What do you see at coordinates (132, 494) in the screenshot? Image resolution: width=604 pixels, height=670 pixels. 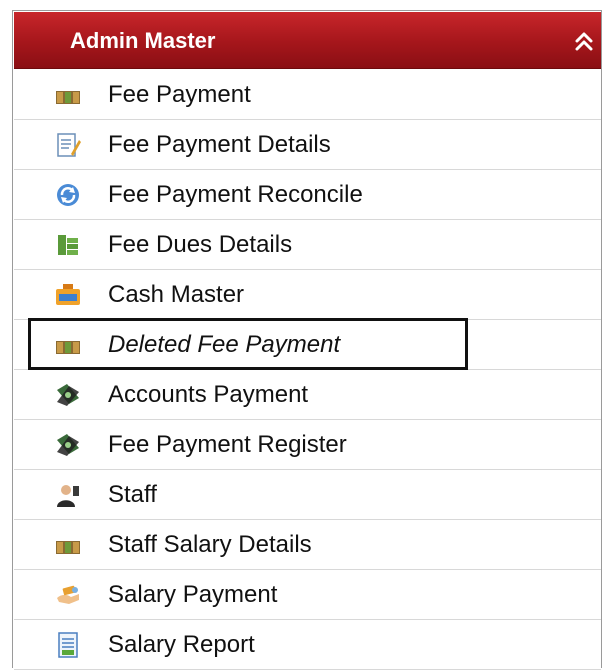 I see `menu-item-label: Staff` at bounding box center [132, 494].